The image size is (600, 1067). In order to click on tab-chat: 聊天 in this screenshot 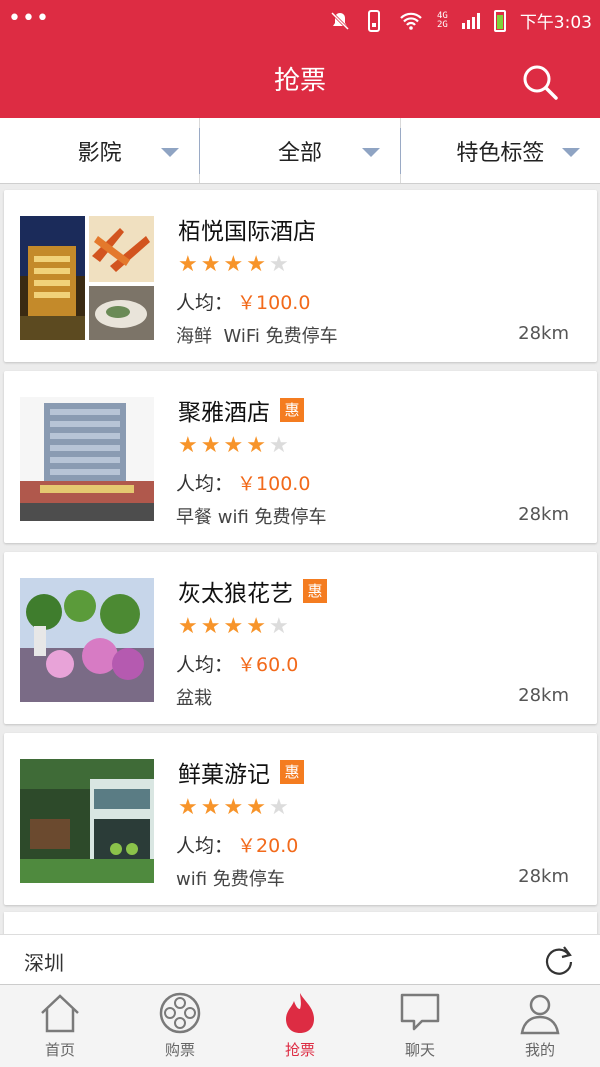, I will do `click(420, 1026)`.